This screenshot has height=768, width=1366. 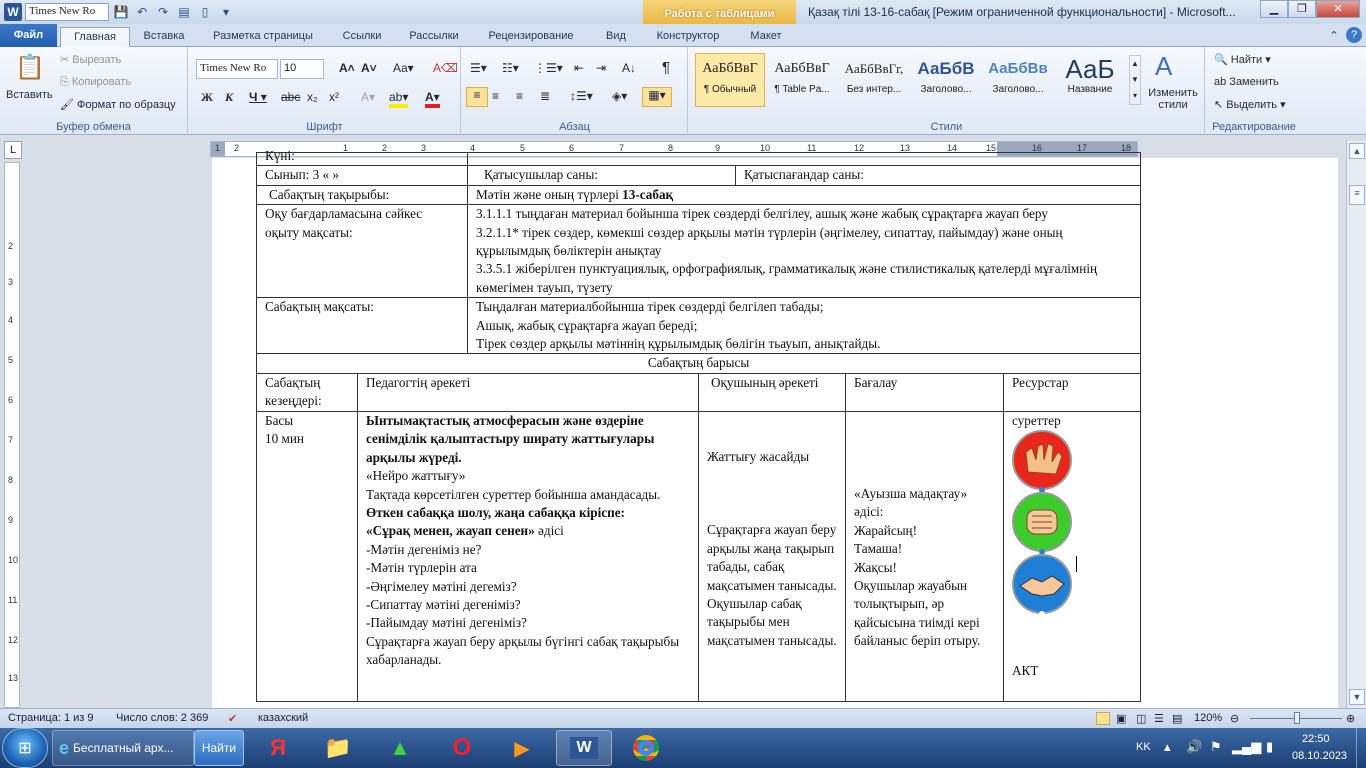 I want to click on print-layout-view-icon, so click(x=1103, y=718).